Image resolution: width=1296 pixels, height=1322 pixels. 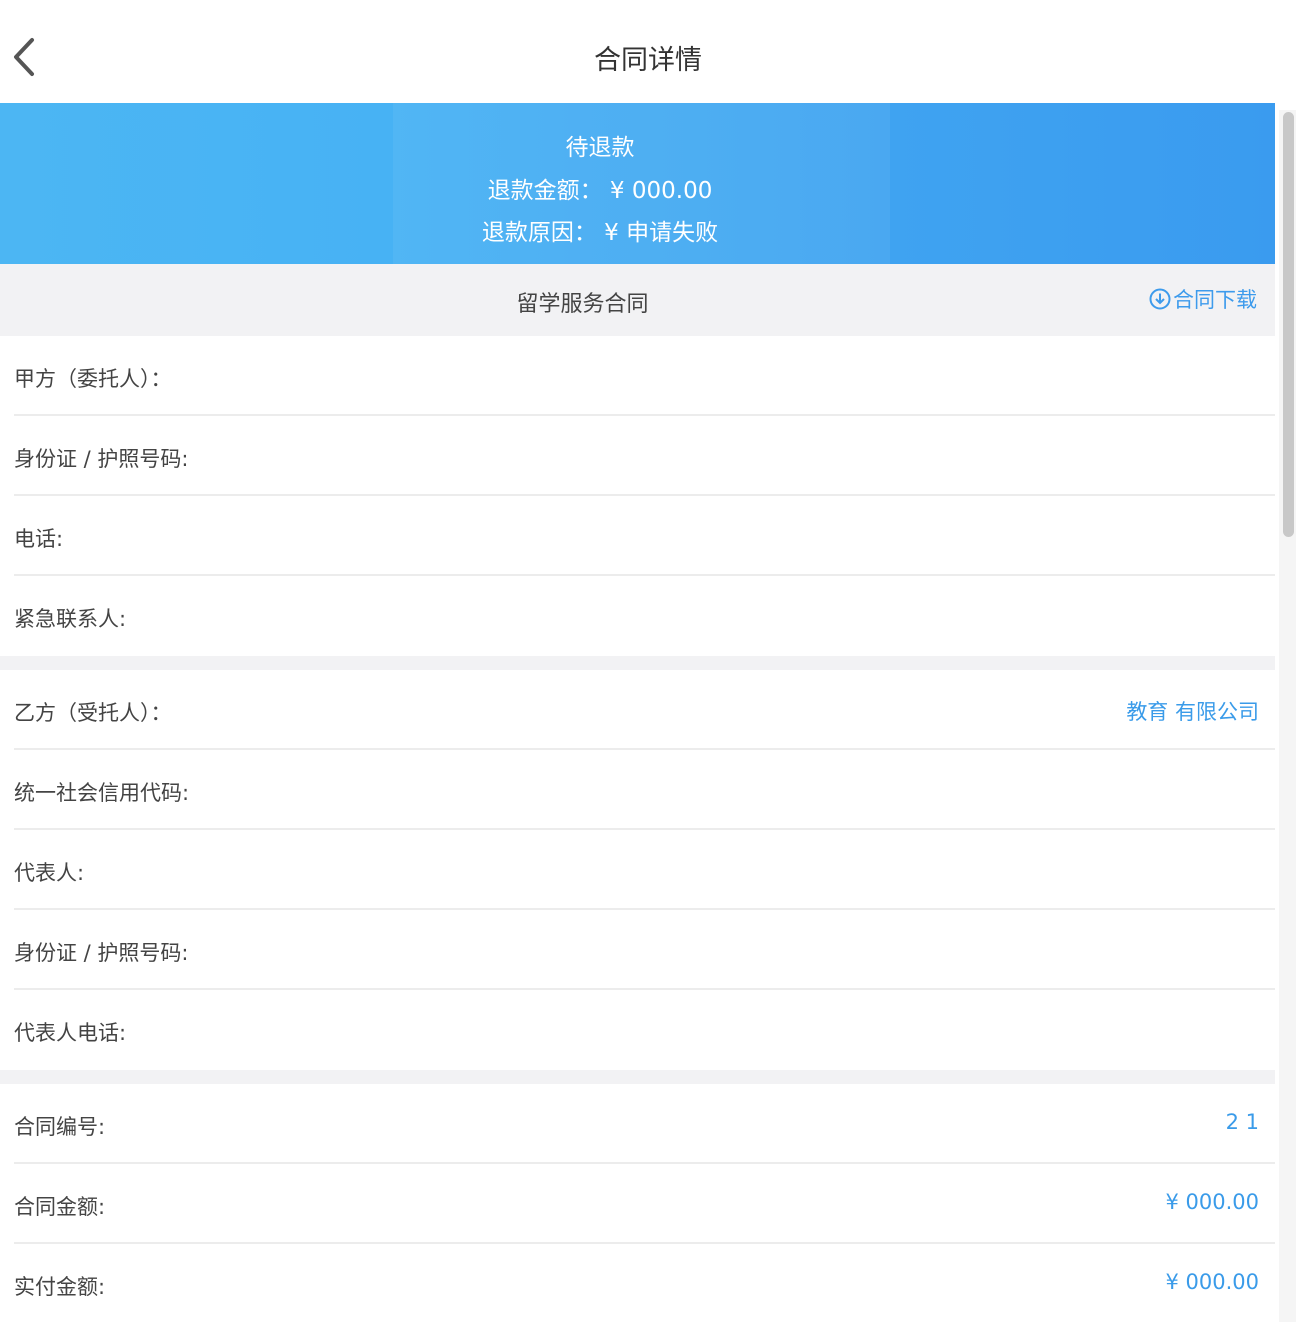 I want to click on contract-download-button: 合同下载, so click(x=1203, y=299).